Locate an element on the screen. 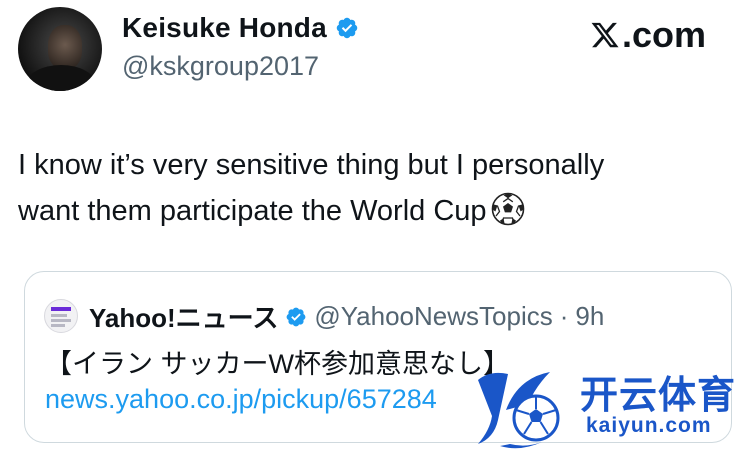 This screenshot has height=457, width=750. avatar-shoulders is located at coordinates (61, 78).